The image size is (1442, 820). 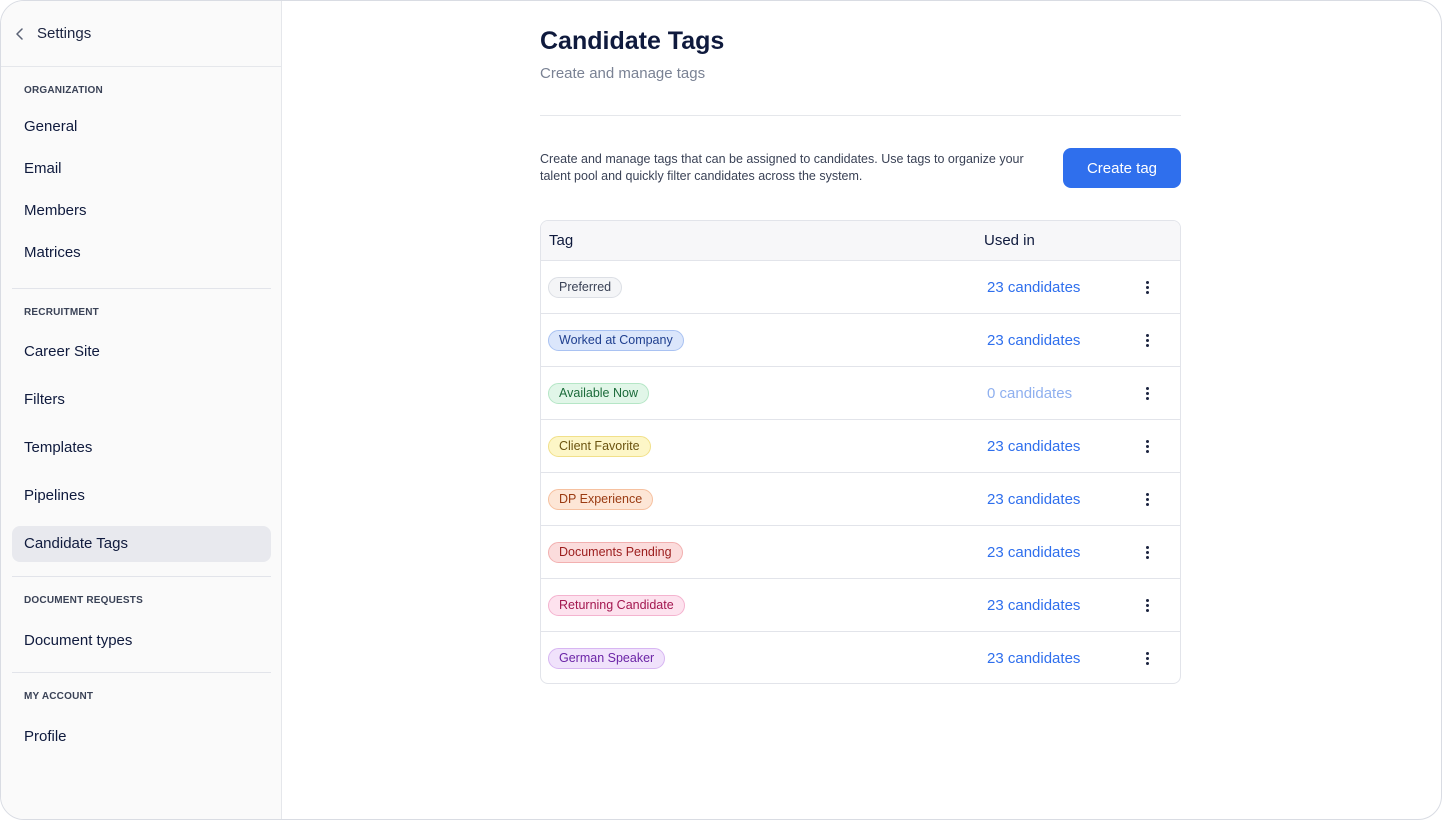 What do you see at coordinates (860, 393) in the screenshot?
I see `table-row: Available Now 0 candidates` at bounding box center [860, 393].